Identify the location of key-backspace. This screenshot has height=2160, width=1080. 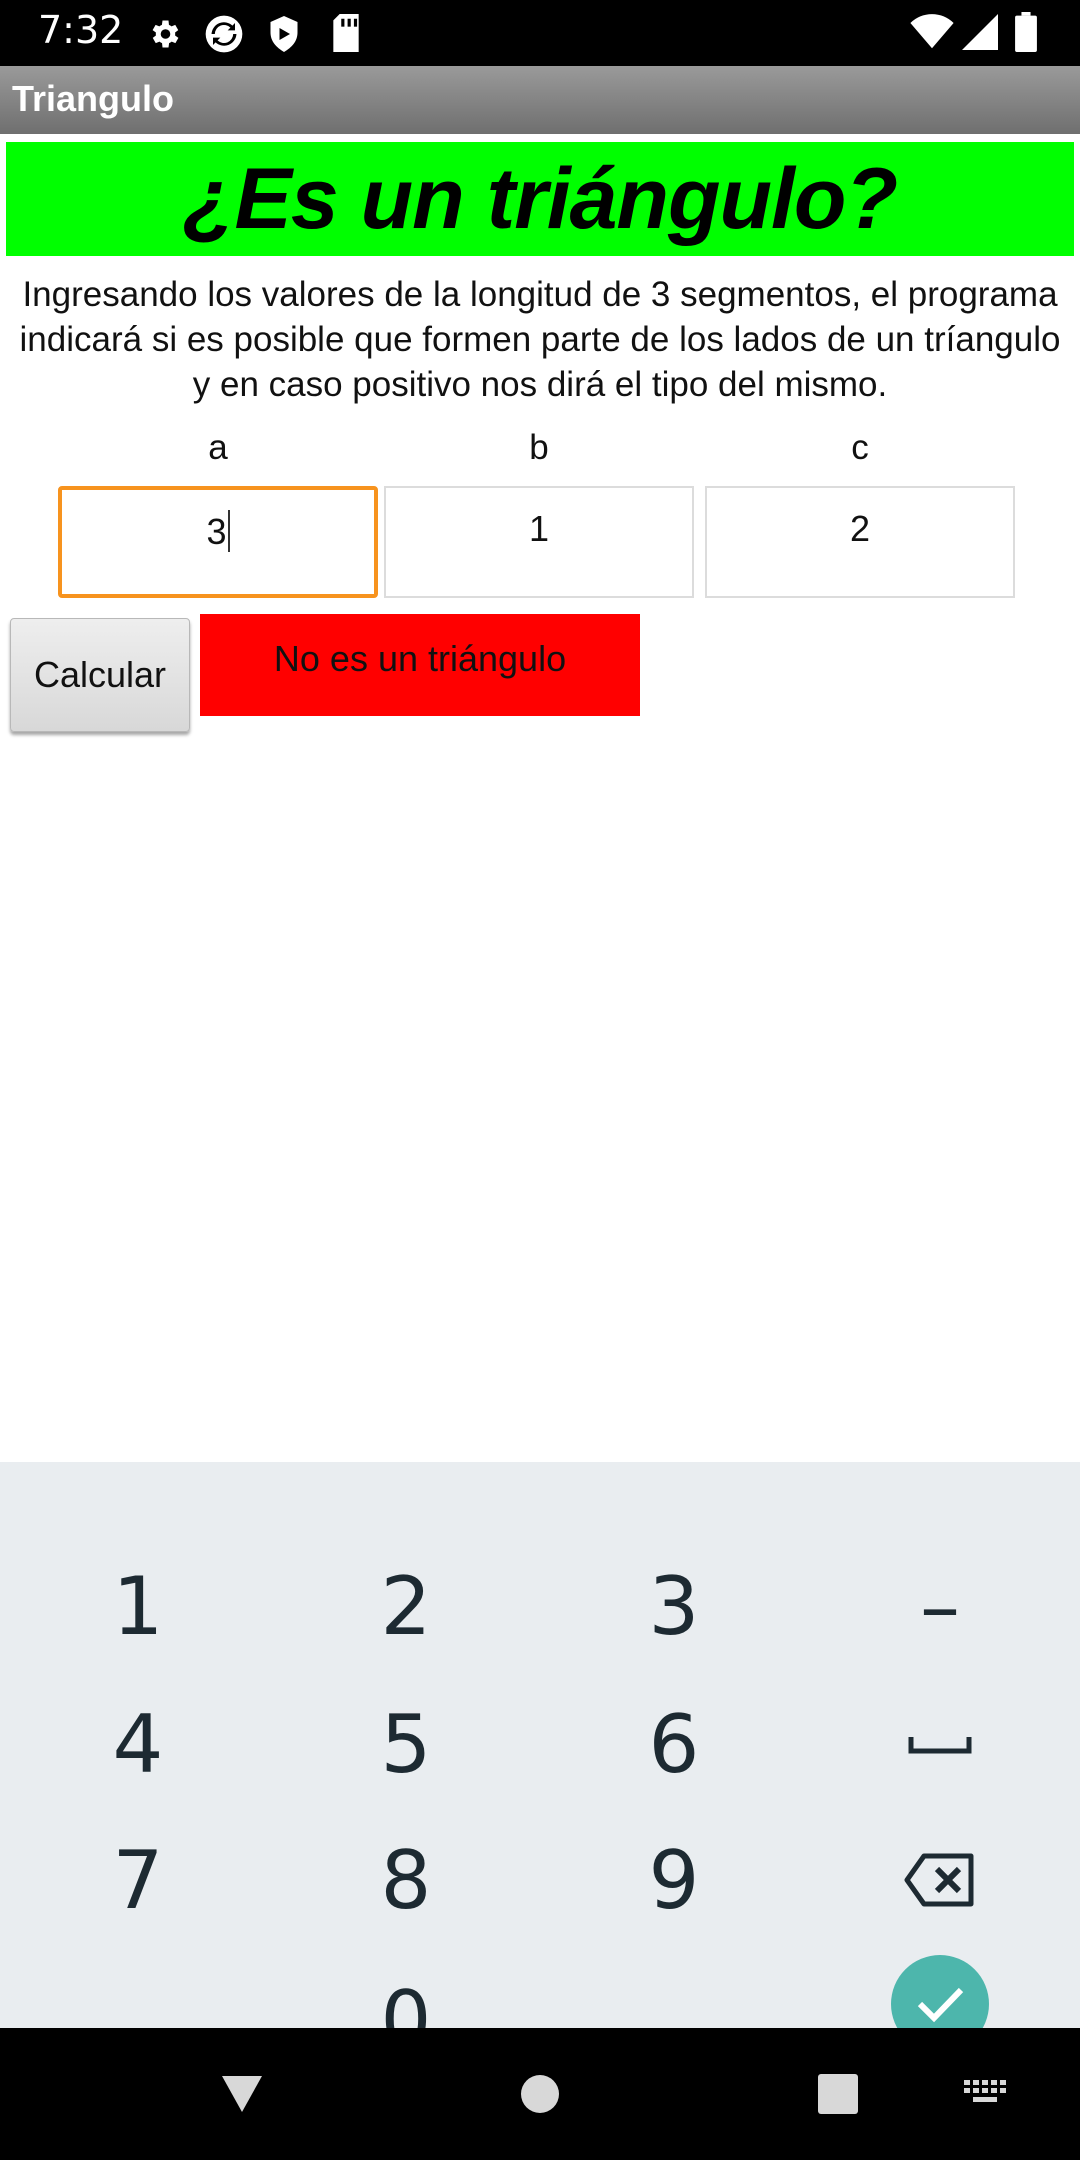
(940, 1880).